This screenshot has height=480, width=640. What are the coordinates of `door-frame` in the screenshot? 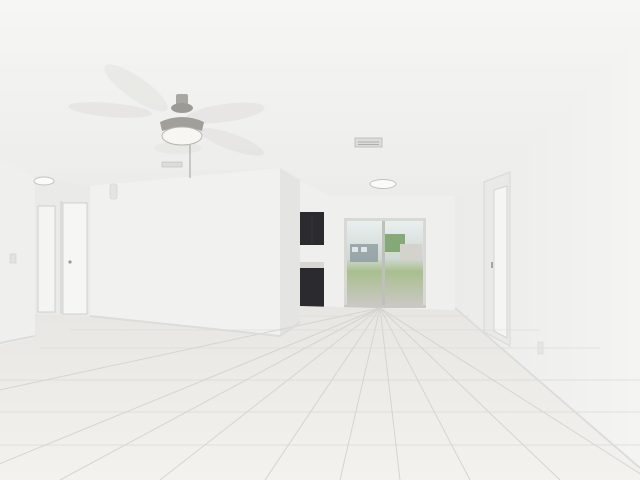 It's located at (61, 257).